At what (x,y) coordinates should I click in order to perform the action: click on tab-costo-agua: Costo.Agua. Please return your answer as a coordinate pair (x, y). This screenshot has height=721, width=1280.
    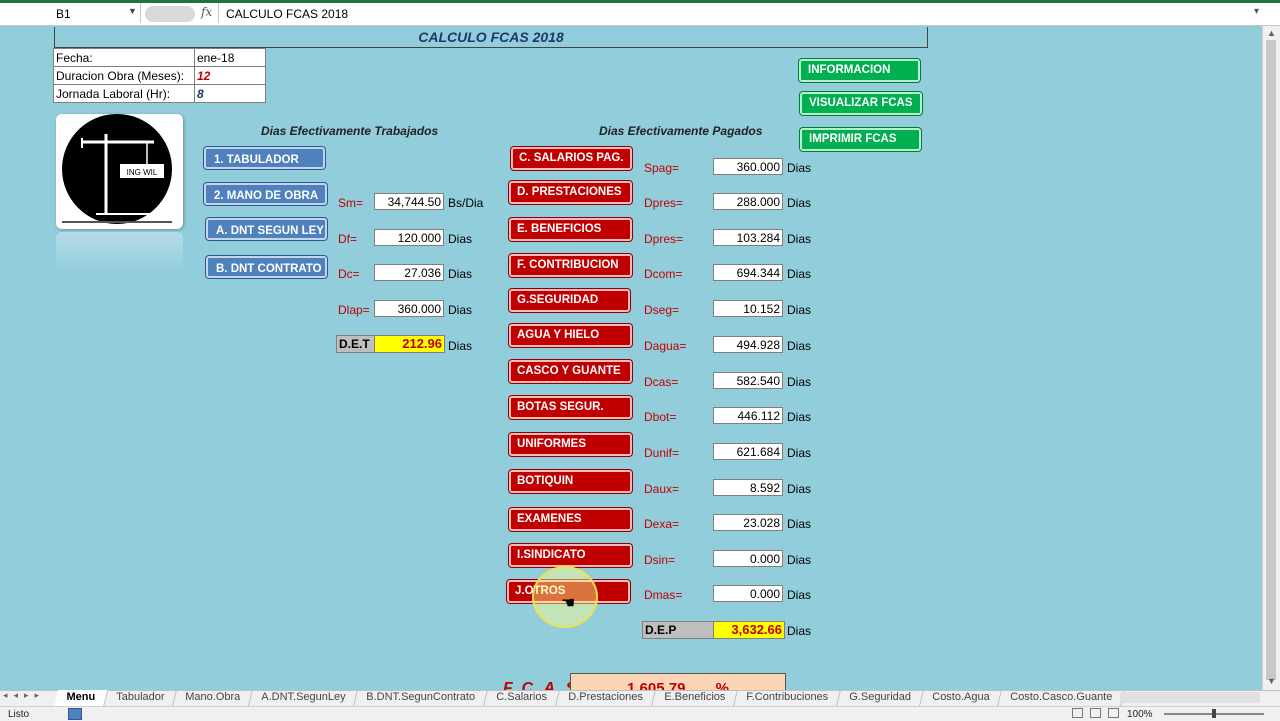
    Looking at the image, I should click on (961, 698).